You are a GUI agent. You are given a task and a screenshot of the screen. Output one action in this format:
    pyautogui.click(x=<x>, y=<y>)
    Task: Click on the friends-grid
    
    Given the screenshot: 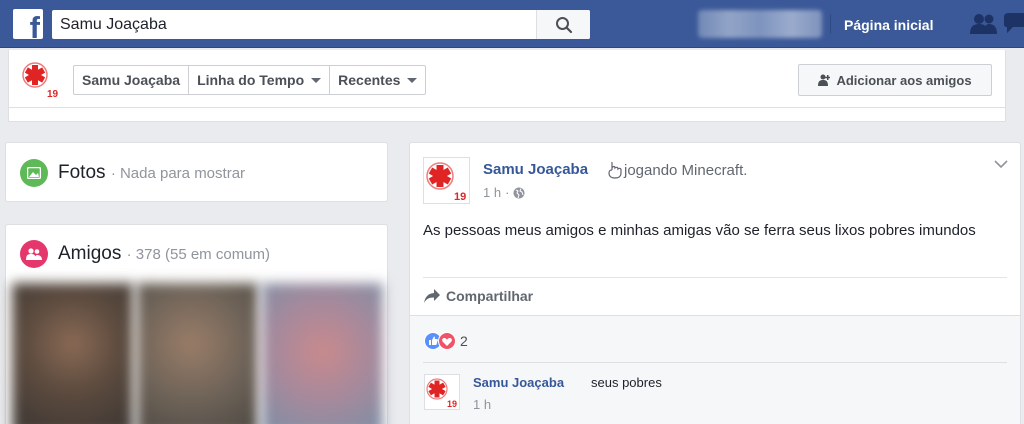 What is the action you would take?
    pyautogui.click(x=197, y=353)
    